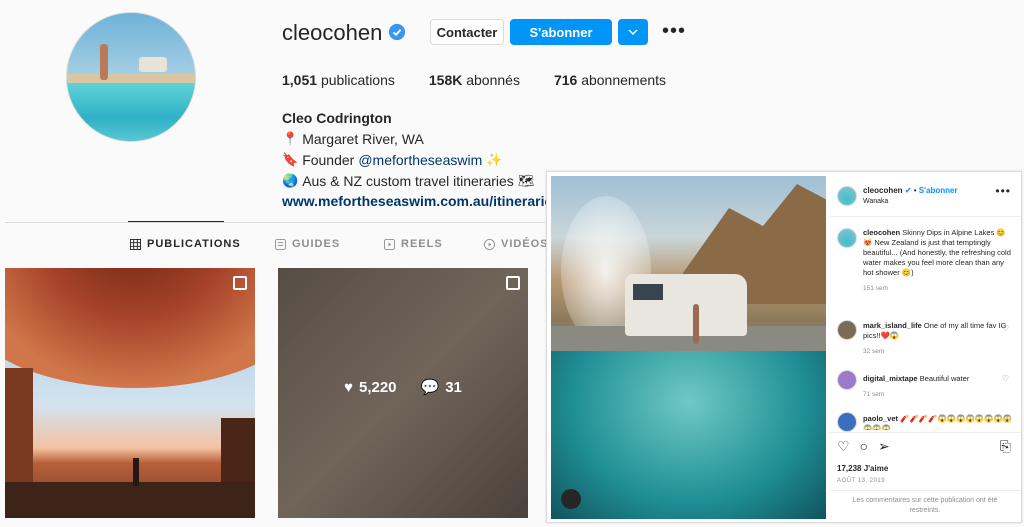  Describe the element at coordinates (290, 138) in the screenshot. I see `pin-icon: 📍` at that location.